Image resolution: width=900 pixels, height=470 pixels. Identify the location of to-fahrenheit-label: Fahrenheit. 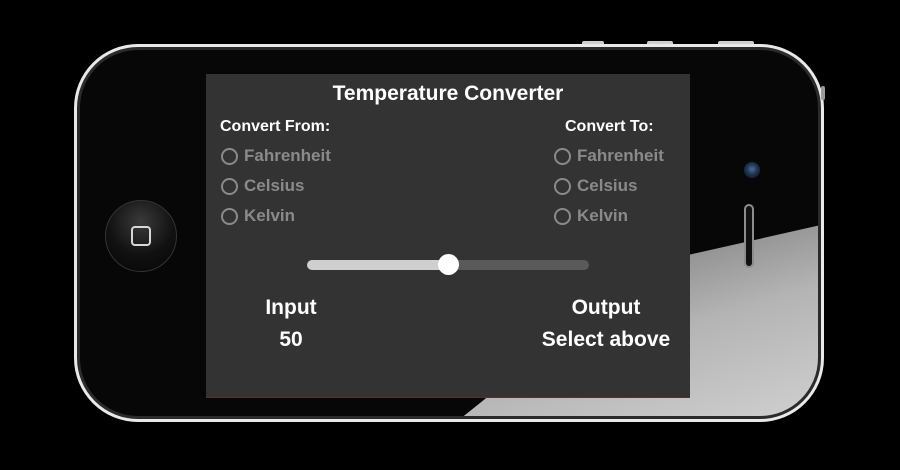
(620, 155).